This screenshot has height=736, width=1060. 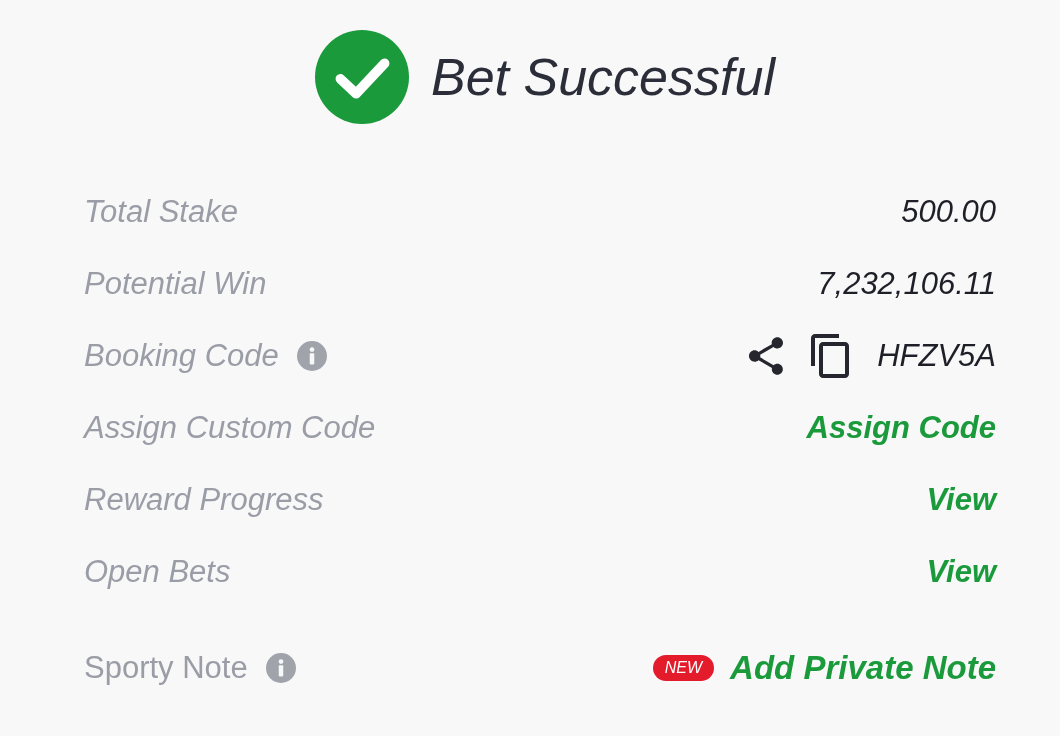 What do you see at coordinates (230, 427) in the screenshot?
I see `row-label: Assign Custom Code` at bounding box center [230, 427].